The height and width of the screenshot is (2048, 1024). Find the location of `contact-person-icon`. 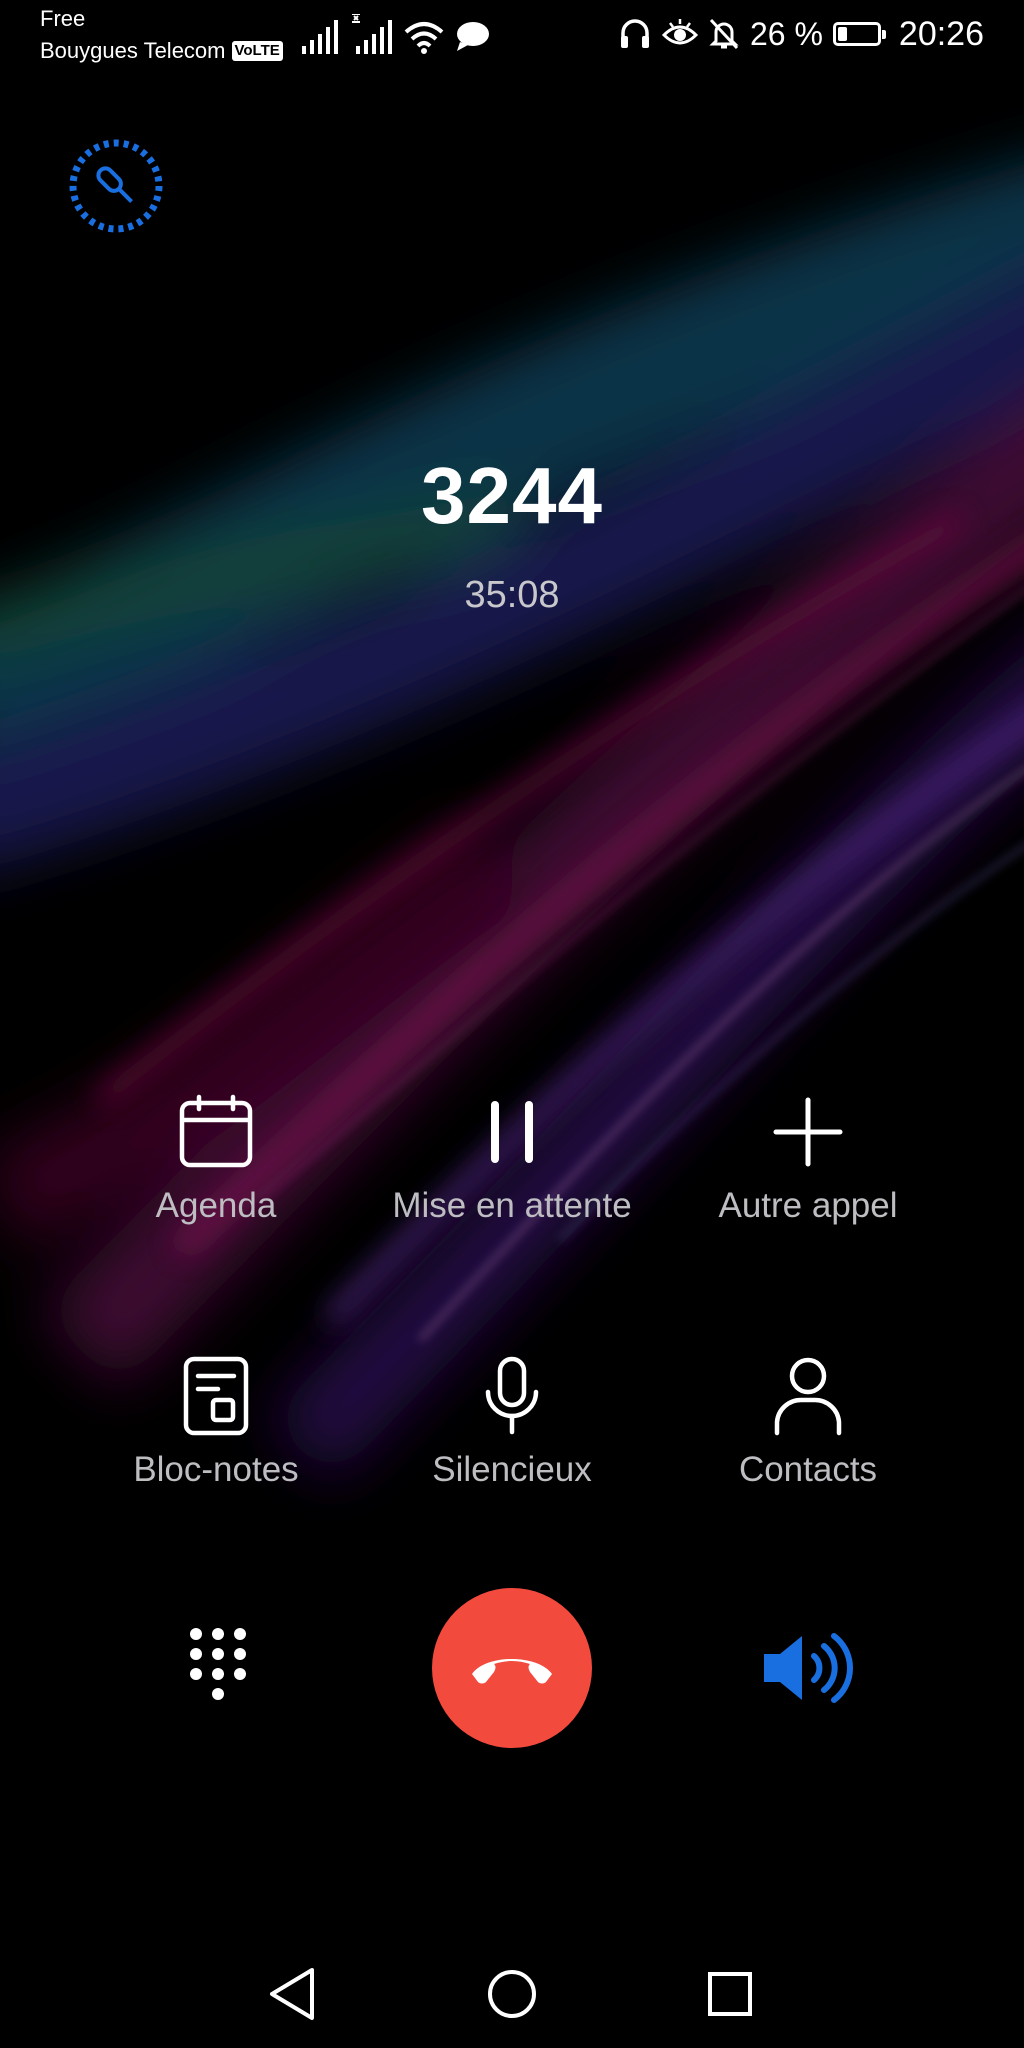

contact-person-icon is located at coordinates (808, 1396).